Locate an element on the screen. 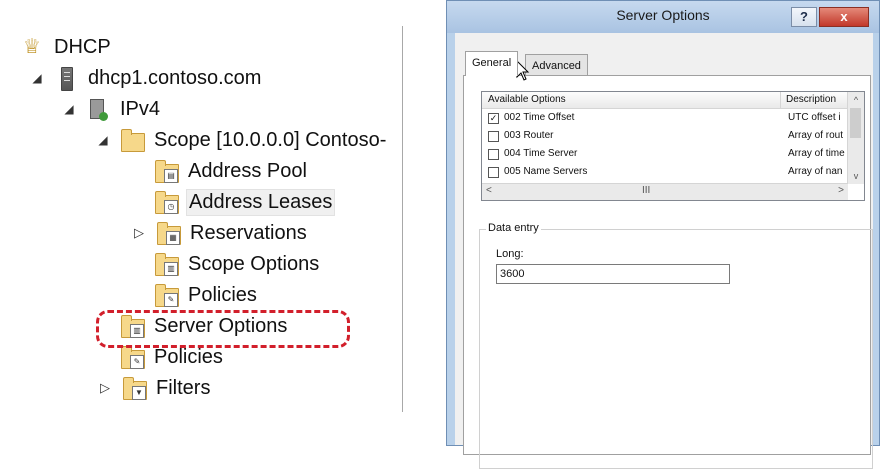 Image resolution: width=880 pixels, height=469 pixels. tree-node-reservations: ▷ ▦ Reservations is located at coordinates (220, 233).